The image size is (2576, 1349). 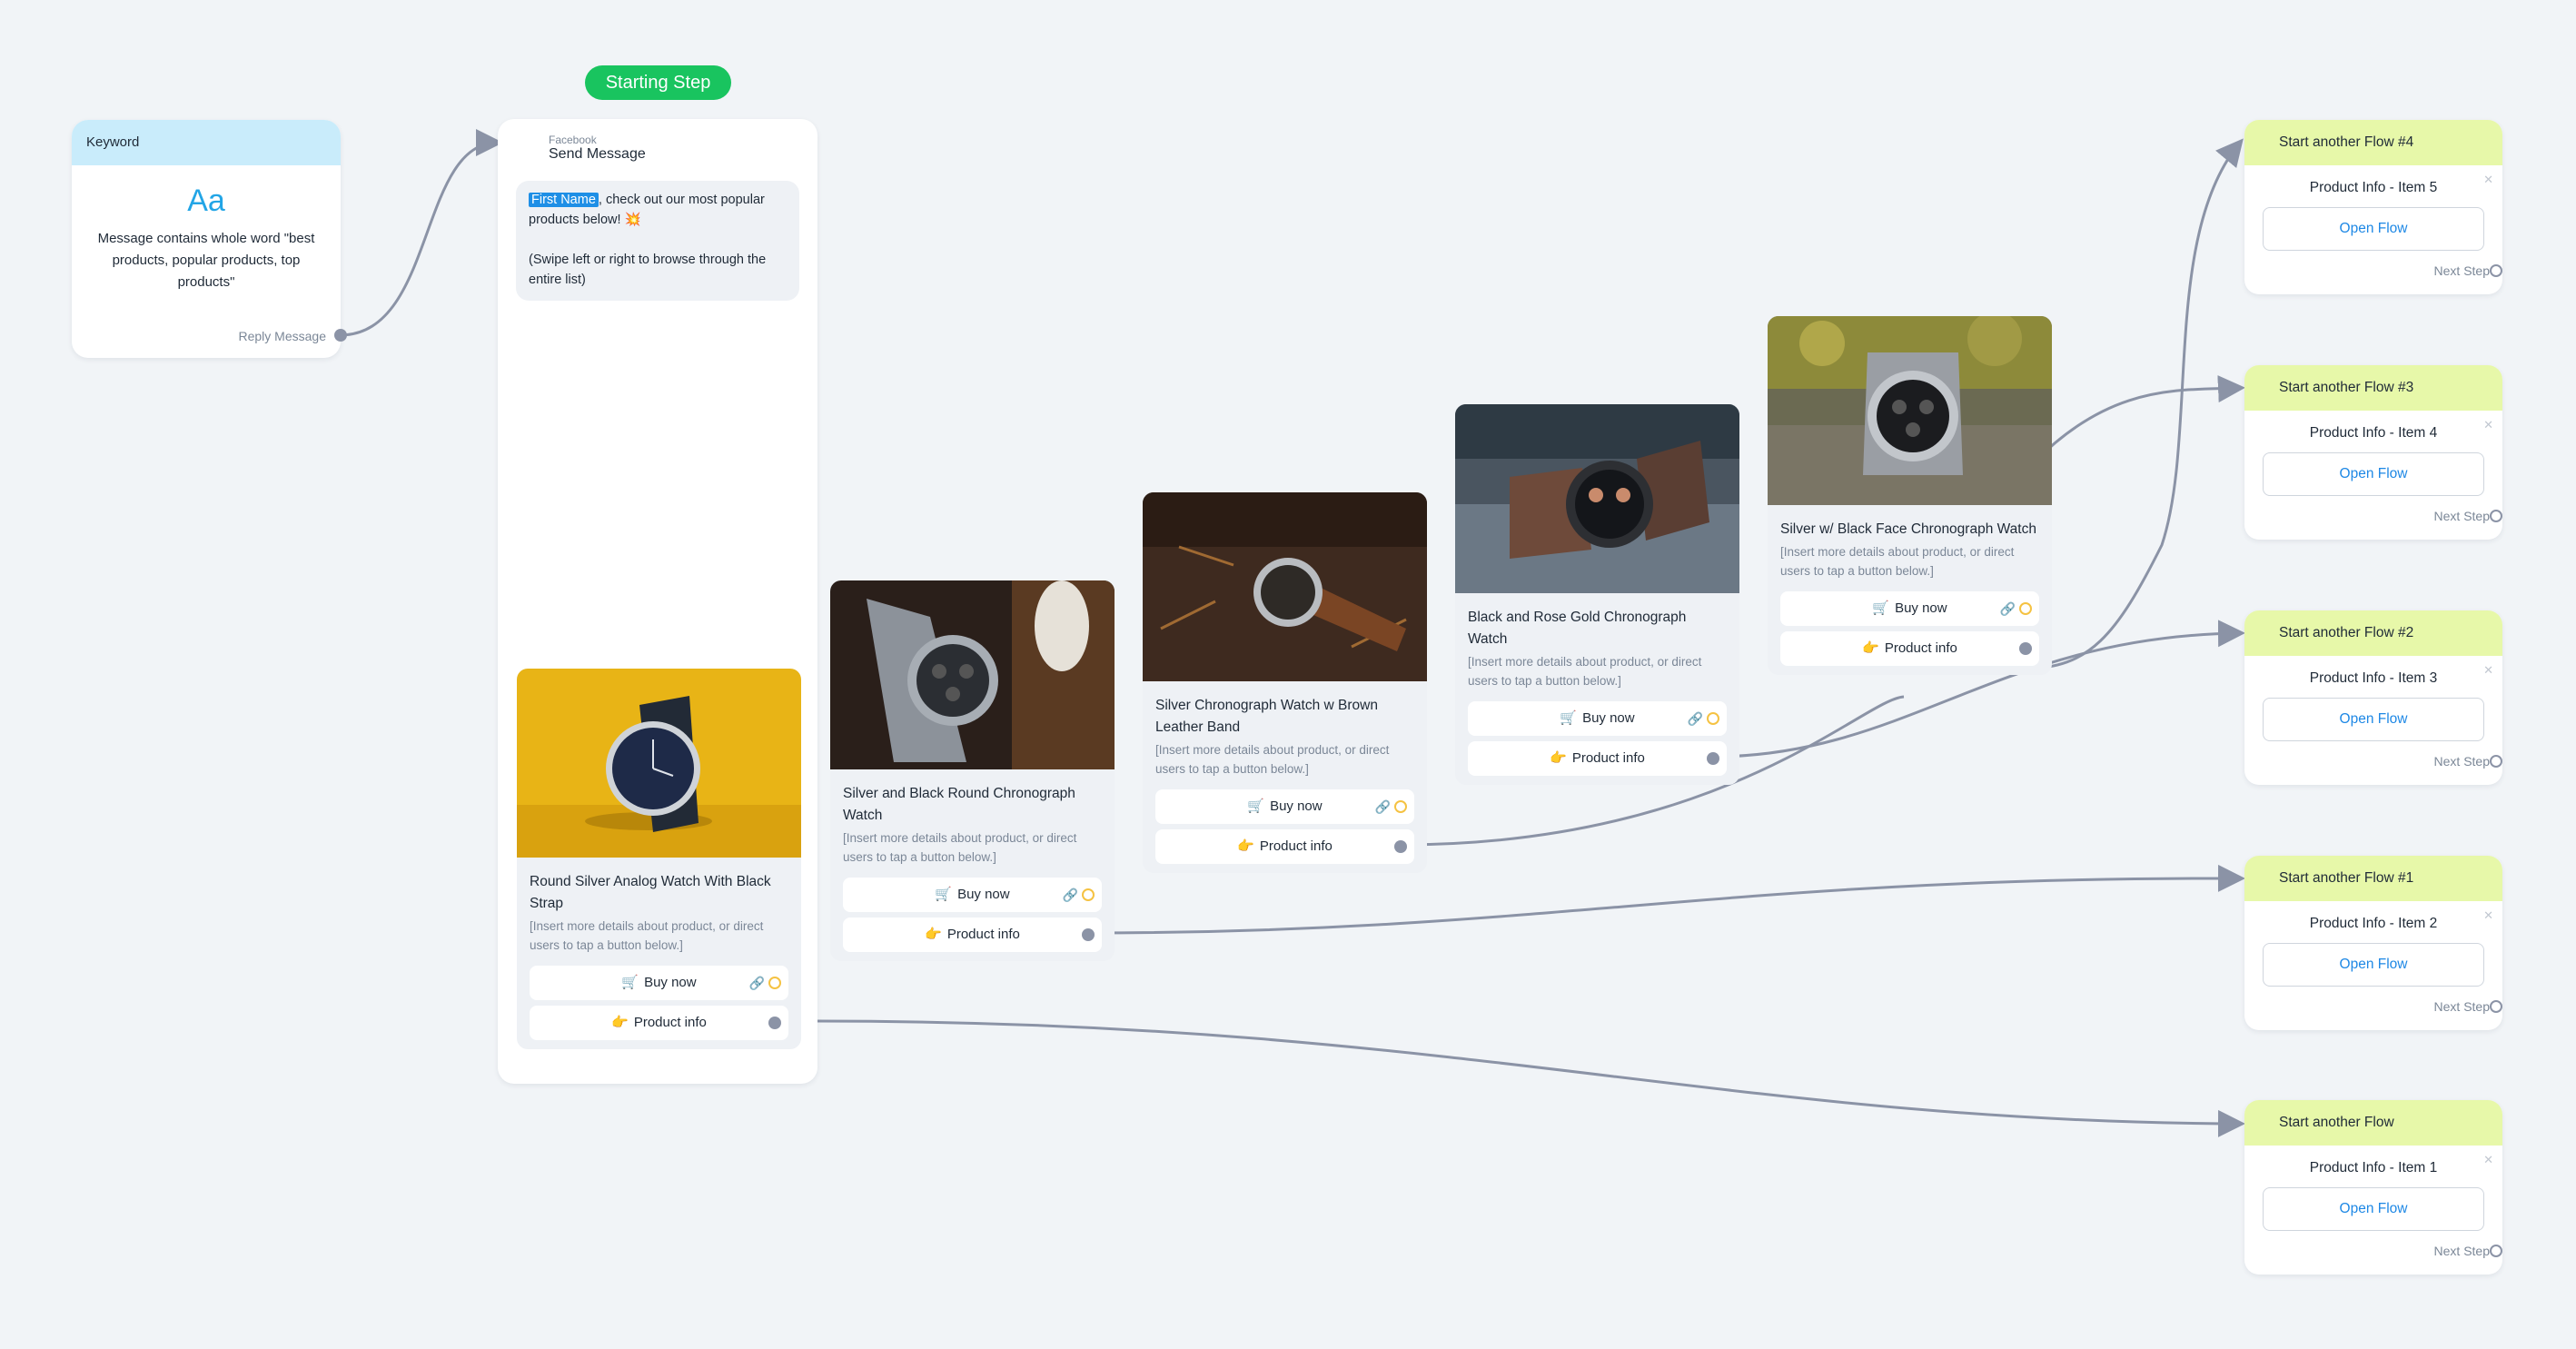 What do you see at coordinates (2373, 1123) in the screenshot?
I see `flow-header: Start another Flow` at bounding box center [2373, 1123].